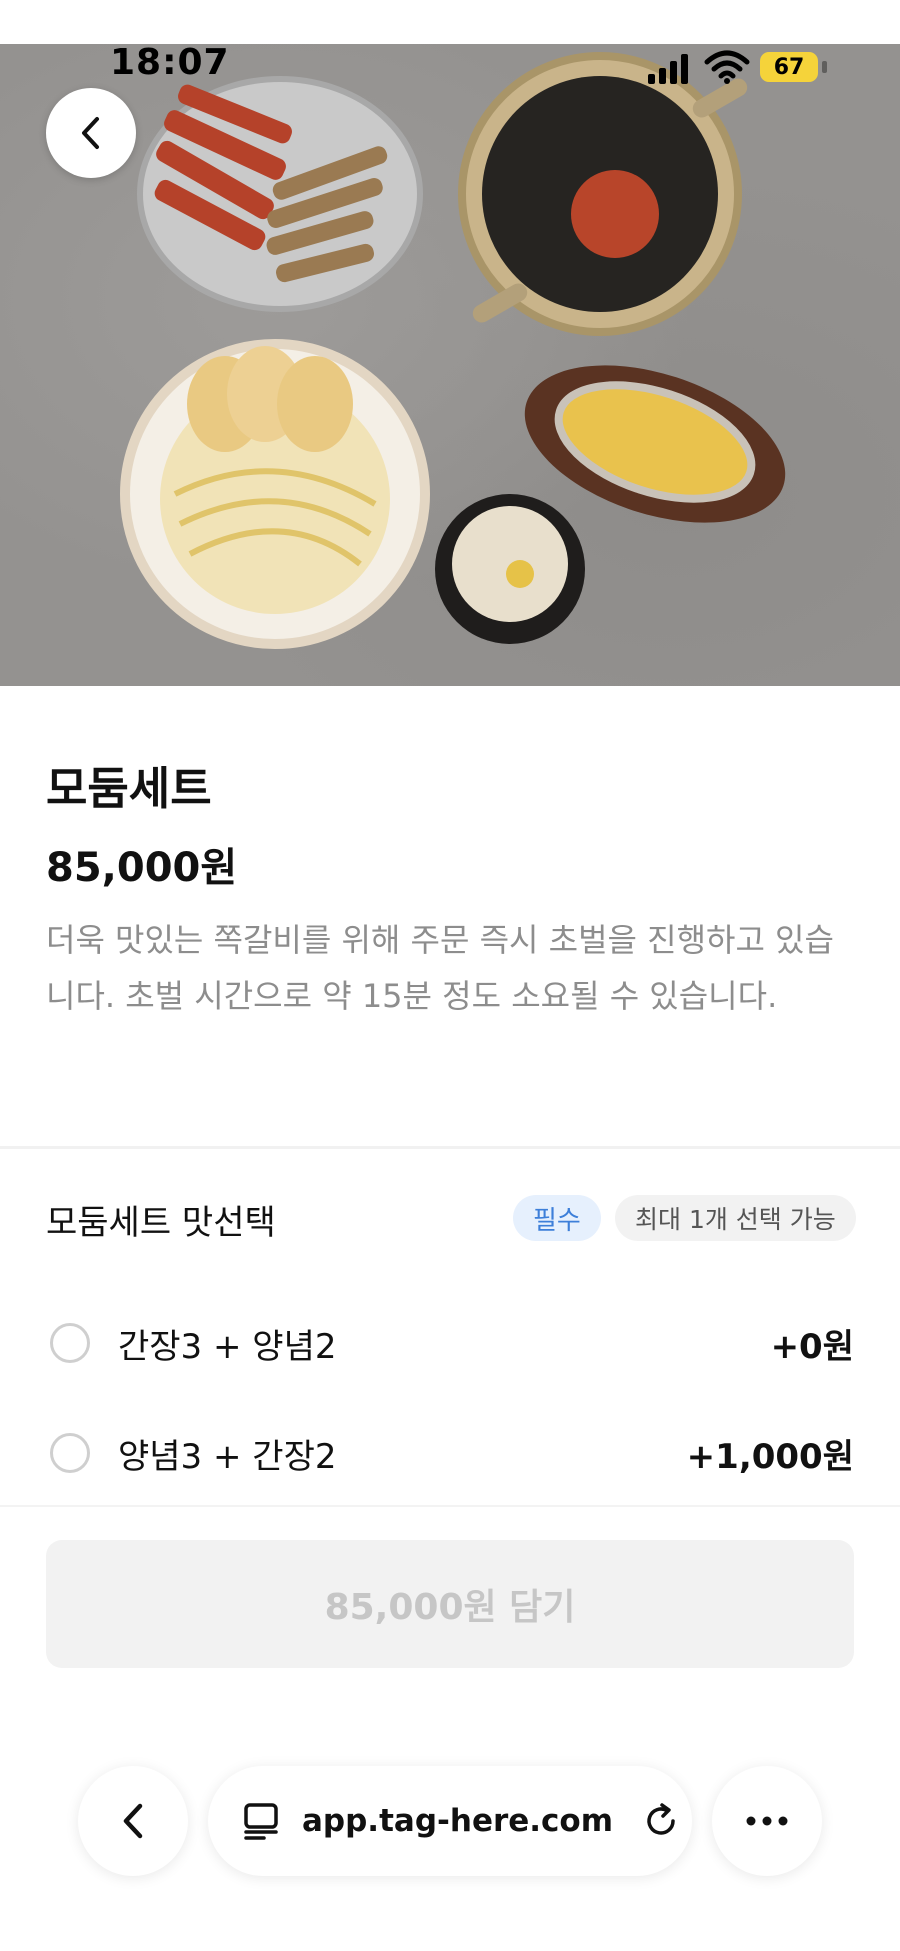 The height and width of the screenshot is (1951, 900). What do you see at coordinates (450, 50) in the screenshot?
I see `status-bar: 18:07 67` at bounding box center [450, 50].